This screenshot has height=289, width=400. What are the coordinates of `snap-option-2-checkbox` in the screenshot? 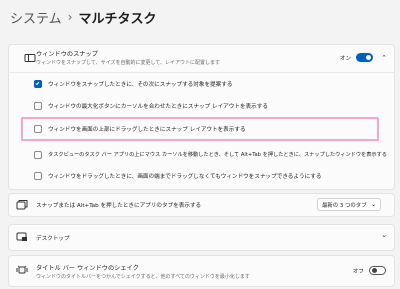 It's located at (38, 106).